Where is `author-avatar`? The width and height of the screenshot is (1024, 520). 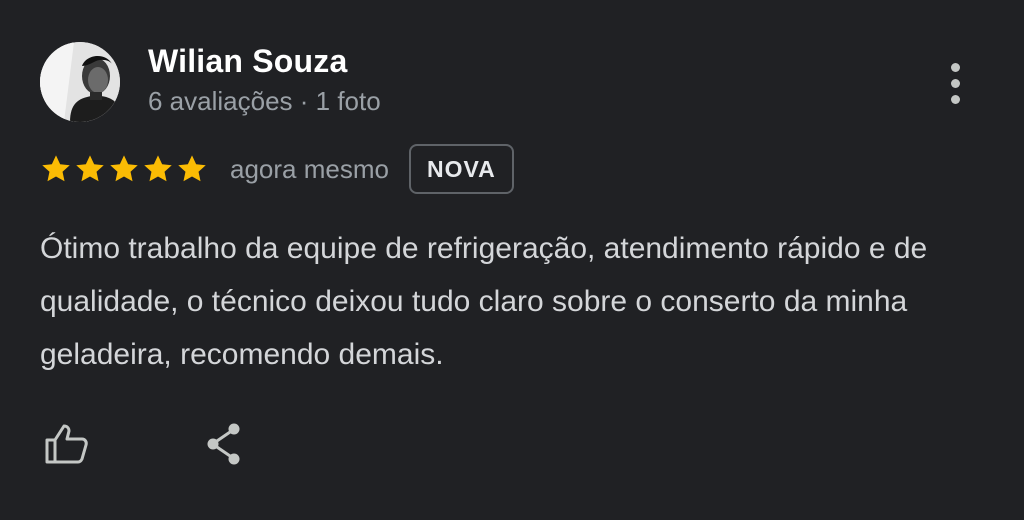 author-avatar is located at coordinates (80, 82).